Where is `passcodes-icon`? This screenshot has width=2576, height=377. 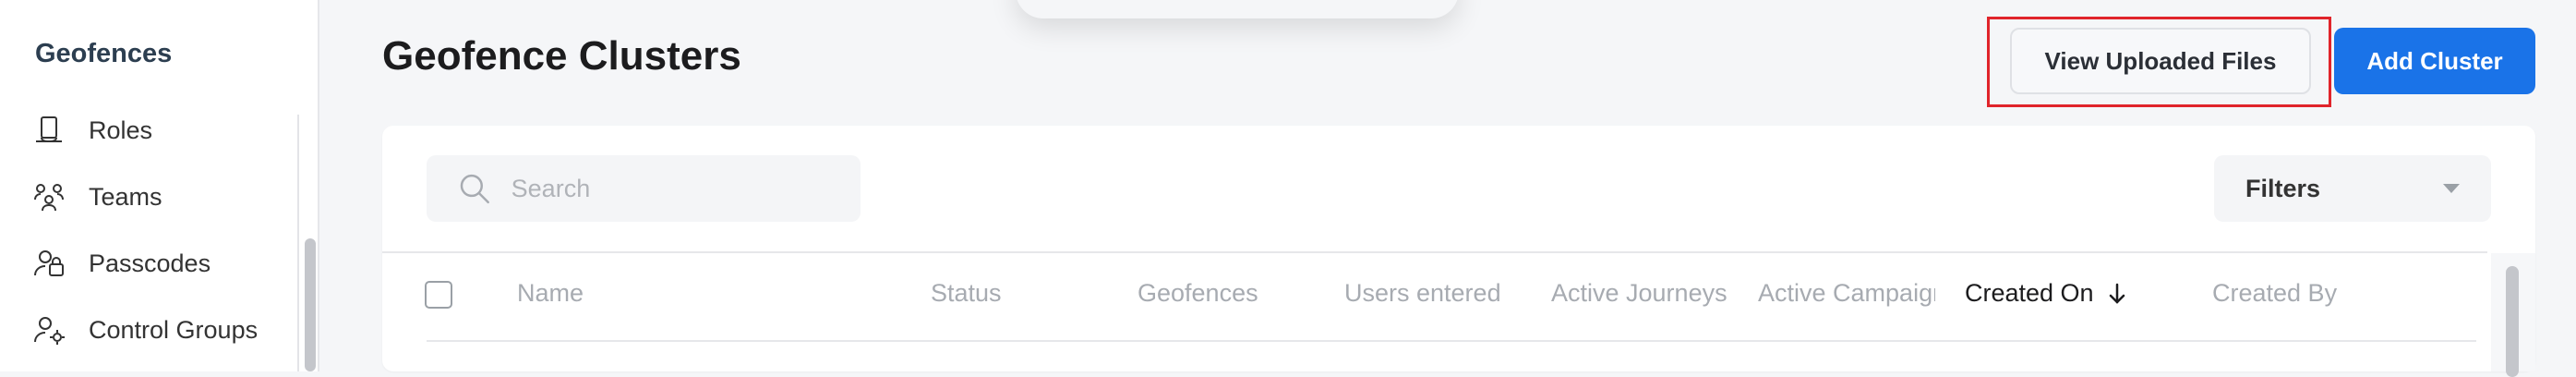
passcodes-icon is located at coordinates (49, 264).